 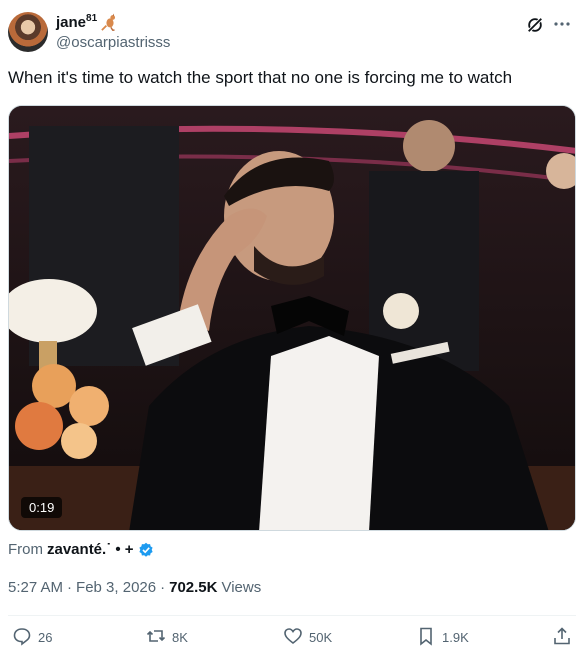 I want to click on action-bar: 26 8K 50K 1.9K, so click(x=292, y=638).